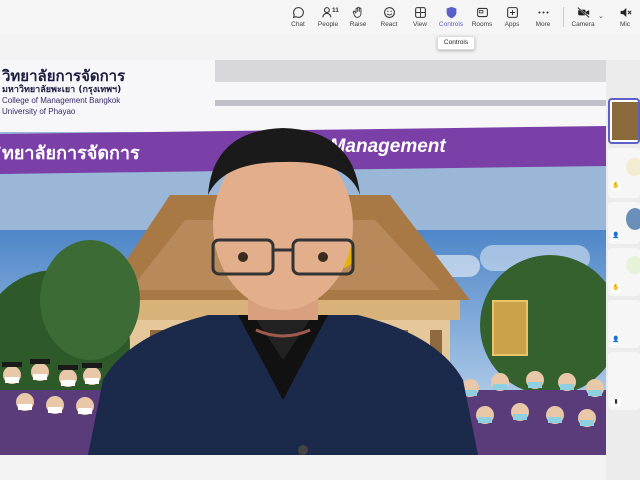  I want to click on participant-tile-active, so click(624, 121).